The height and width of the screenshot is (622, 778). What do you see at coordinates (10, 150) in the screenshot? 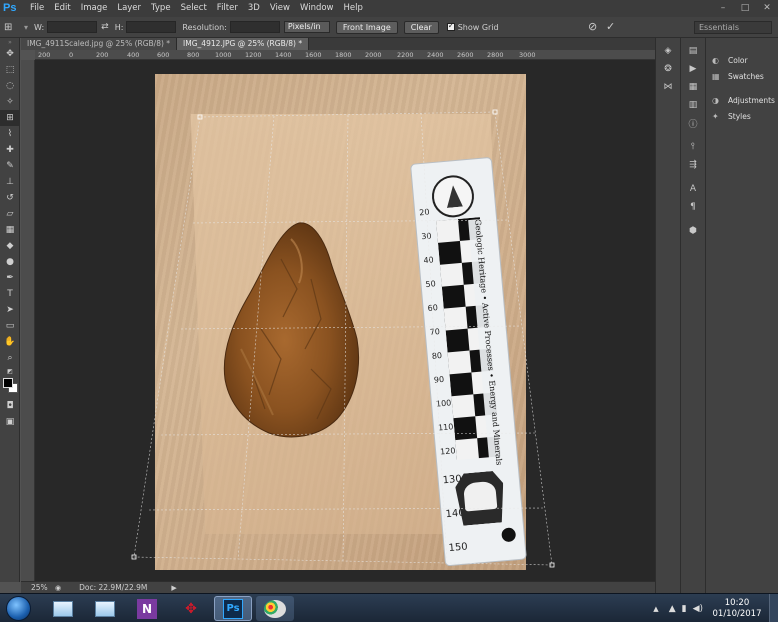
I see `healing-brush-tool-icon: ✚` at bounding box center [10, 150].